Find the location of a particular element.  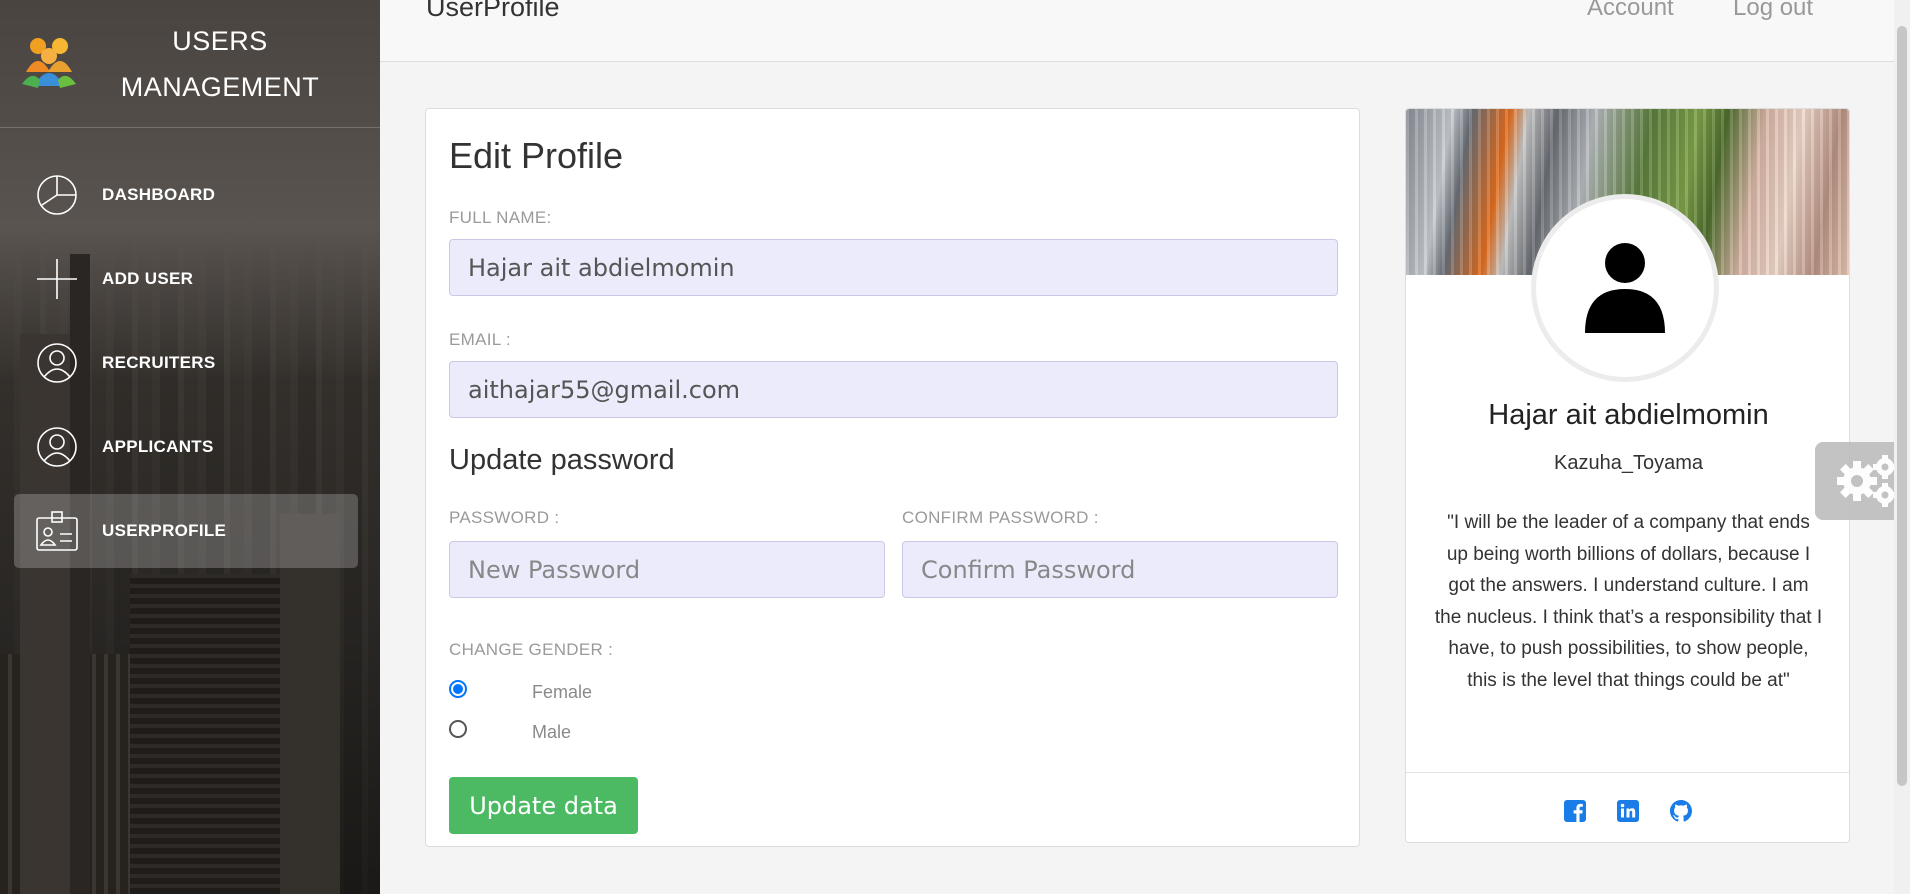

female-radio-label: Female is located at coordinates (562, 692).